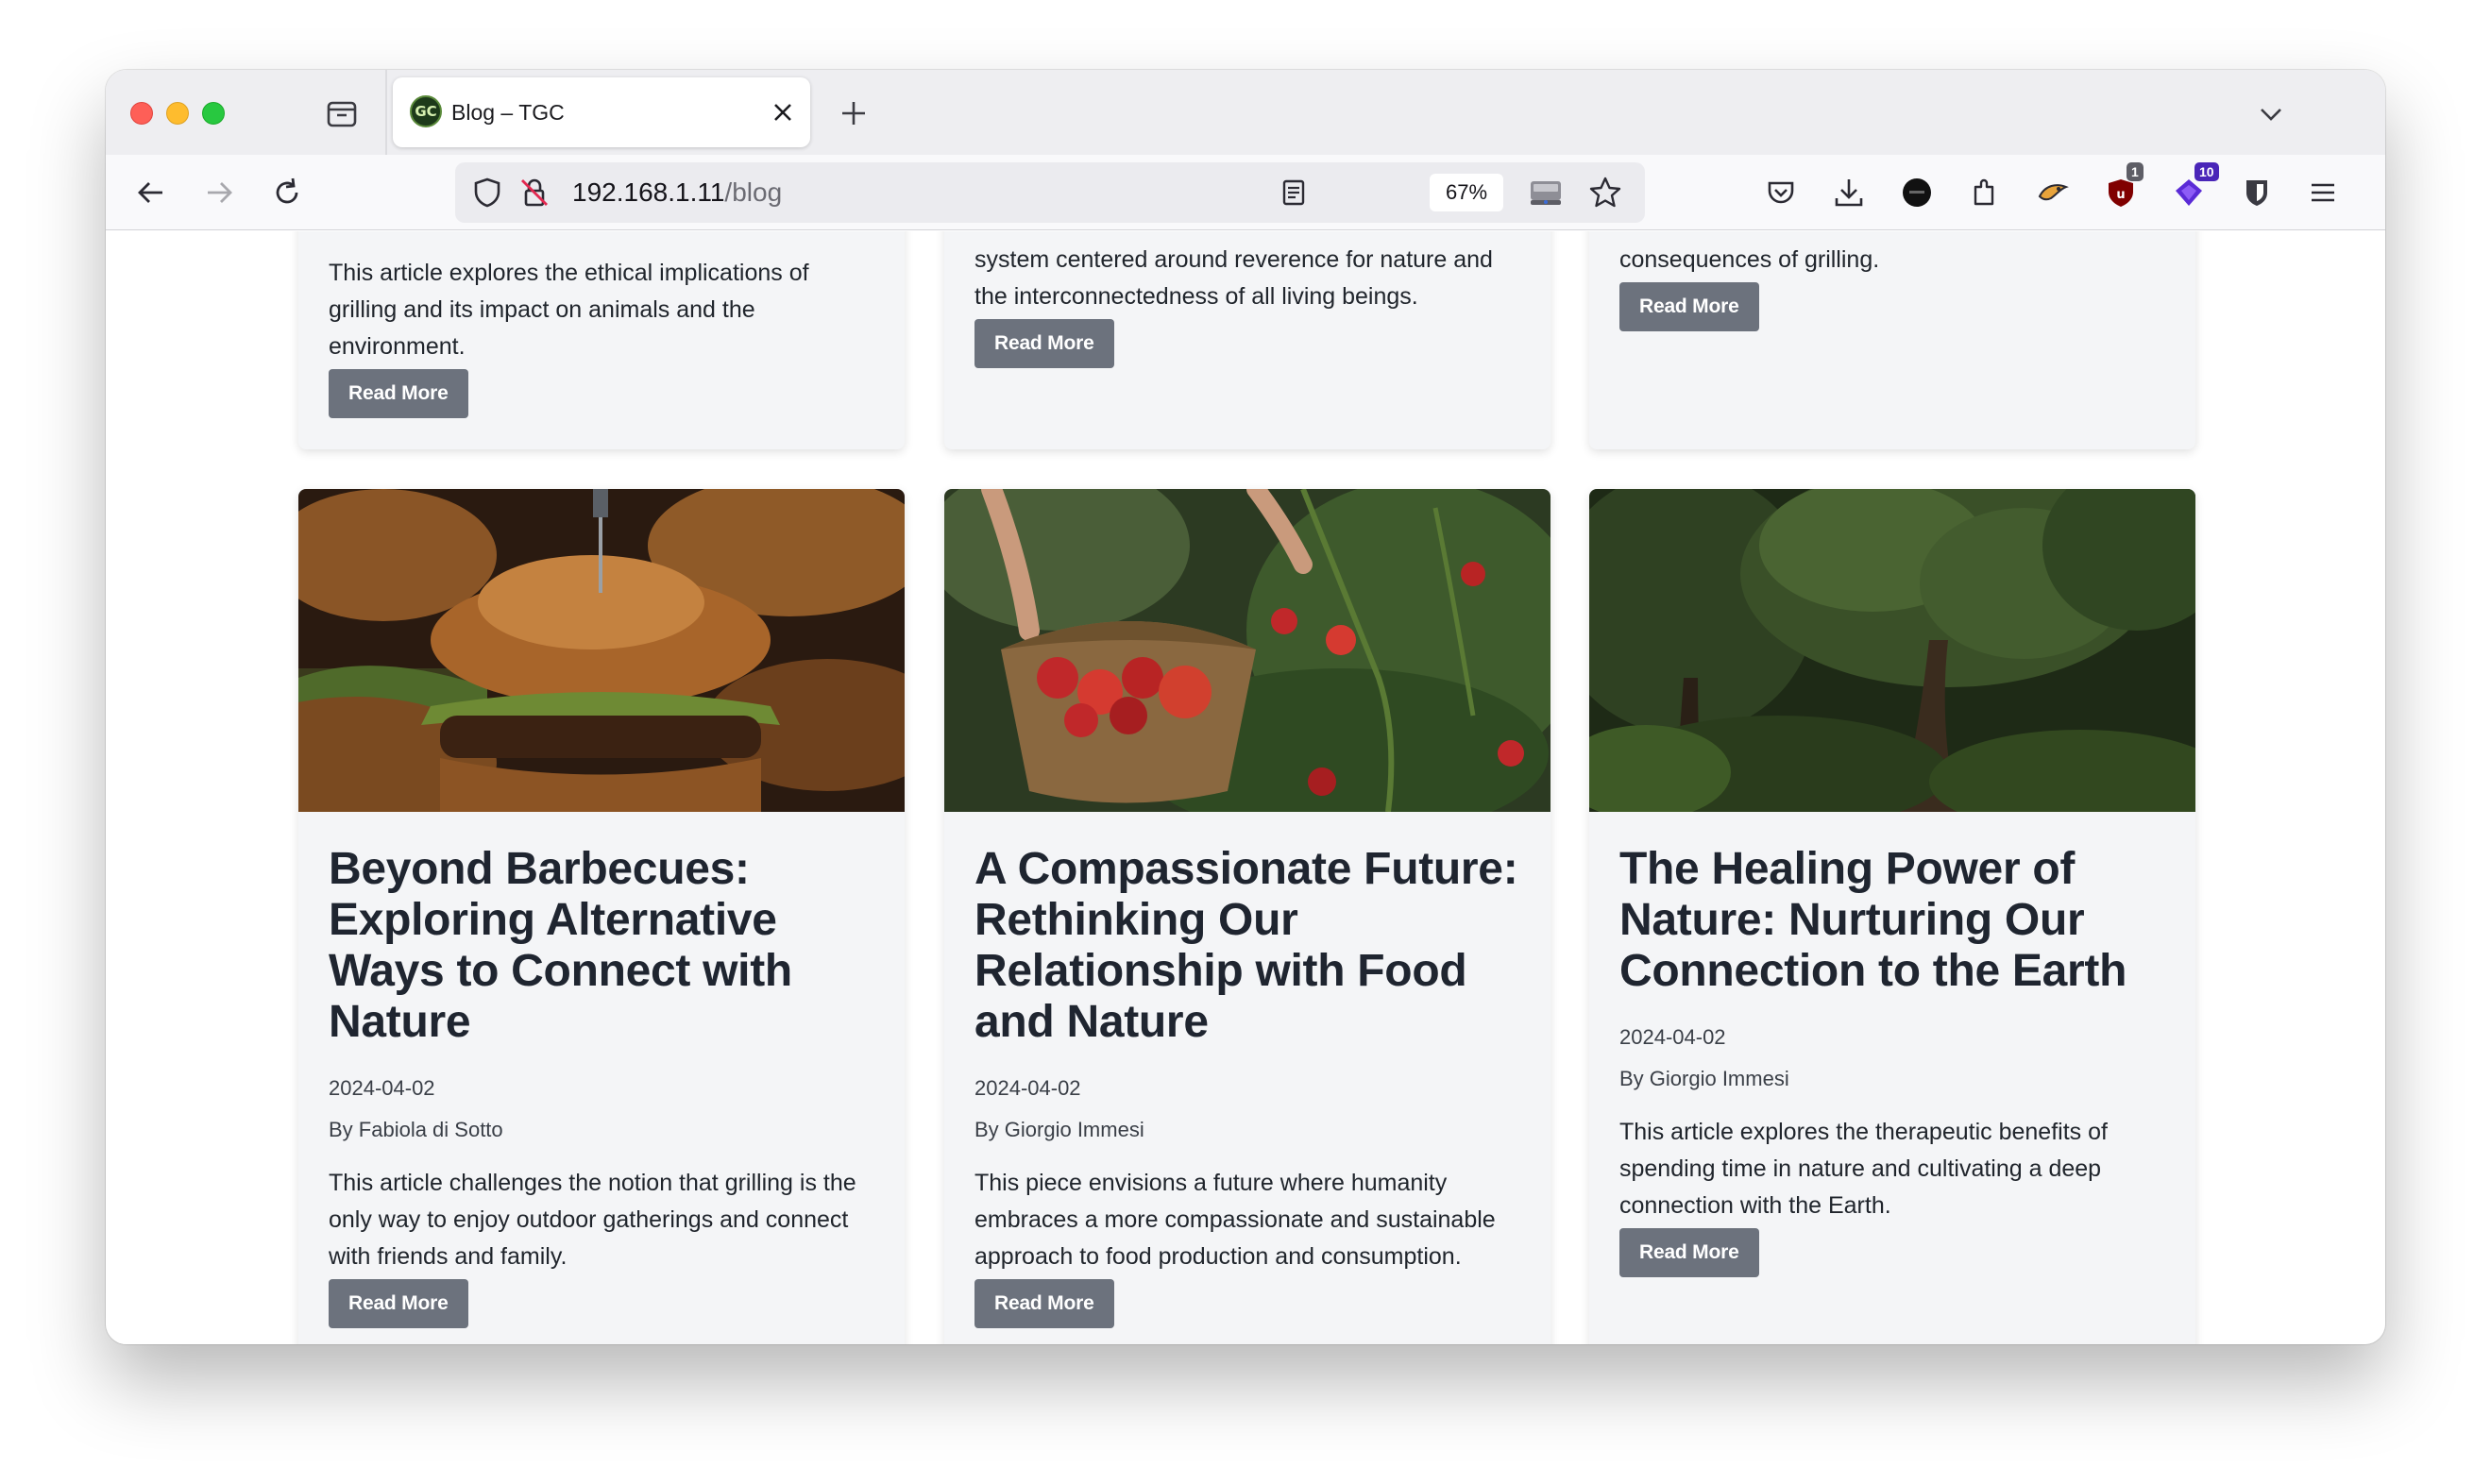 The image size is (2491, 1484). What do you see at coordinates (2257, 193) in the screenshot?
I see `bitwarden-shield-icon` at bounding box center [2257, 193].